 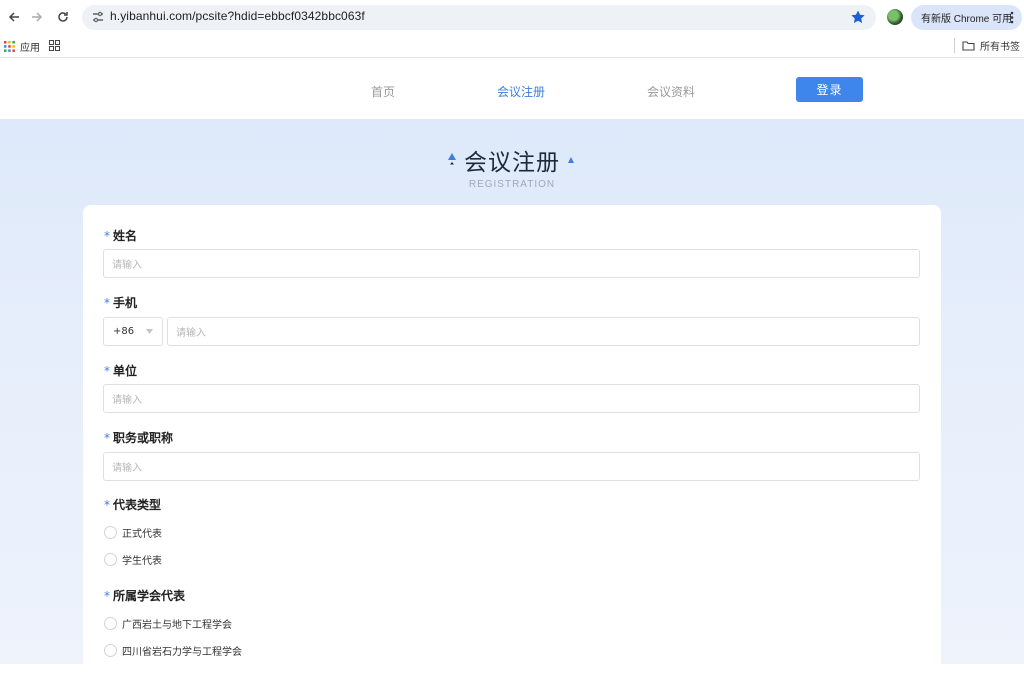 What do you see at coordinates (521, 91) in the screenshot?
I see `nav-registration: 会议注册` at bounding box center [521, 91].